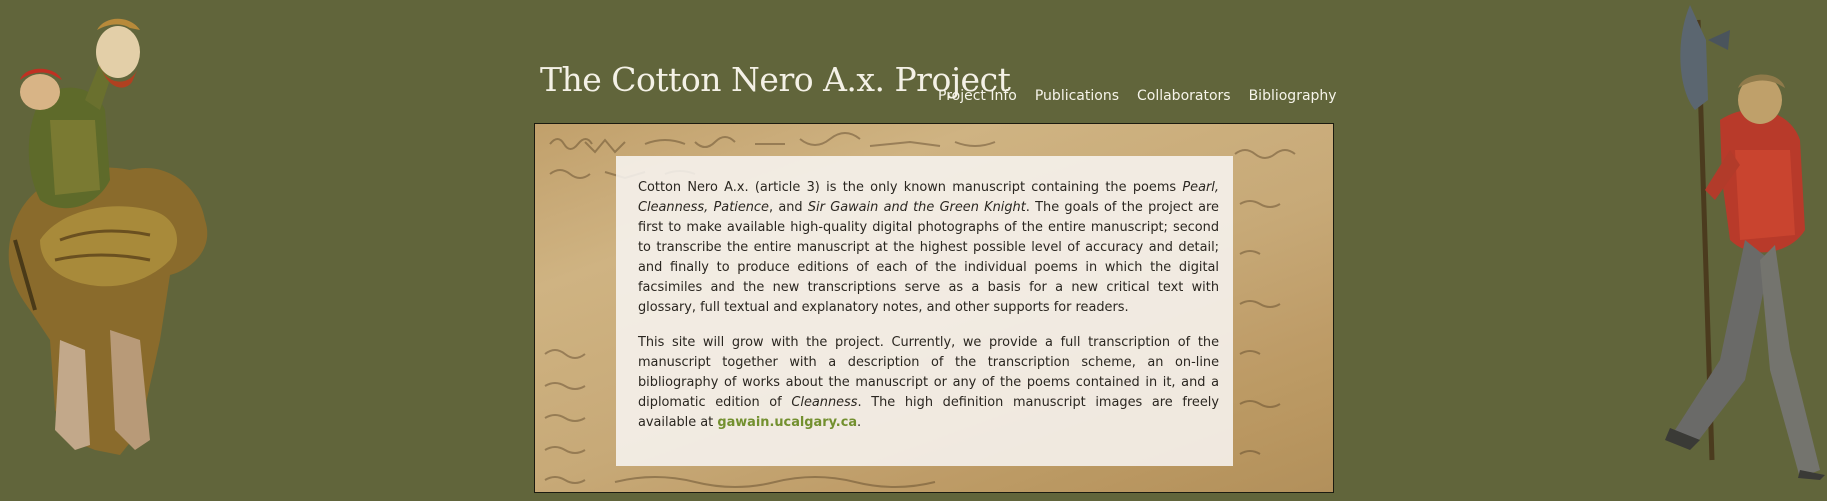 Image resolution: width=1827 pixels, height=501 pixels. What do you see at coordinates (741, 207) in the screenshot?
I see `title-patience: Patience` at bounding box center [741, 207].